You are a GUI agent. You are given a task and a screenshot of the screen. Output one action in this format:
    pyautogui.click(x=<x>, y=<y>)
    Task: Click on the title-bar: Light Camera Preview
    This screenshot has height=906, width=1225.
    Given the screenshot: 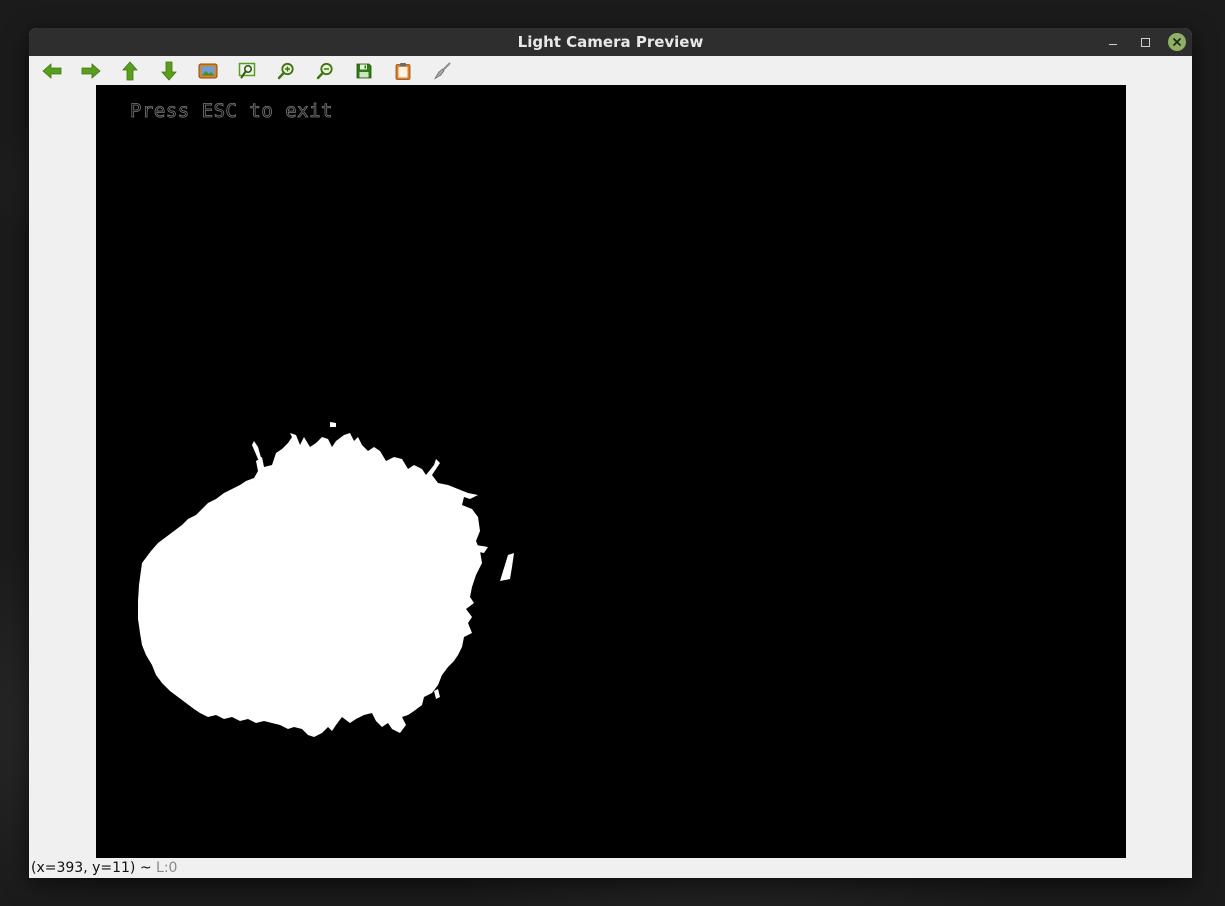 What is the action you would take?
    pyautogui.click(x=610, y=42)
    